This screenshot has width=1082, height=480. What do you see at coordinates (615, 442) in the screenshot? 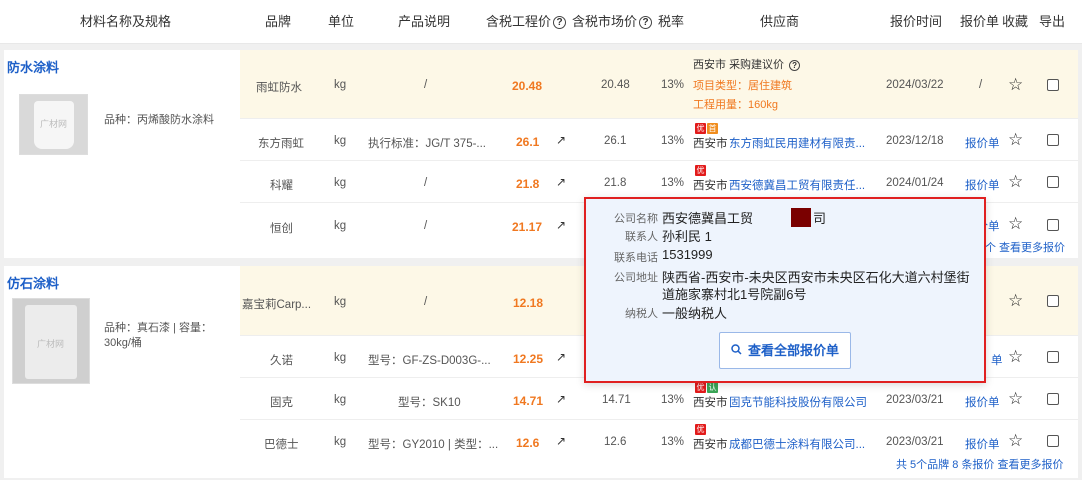
I see `market-price-cell: 12.6` at bounding box center [615, 442].